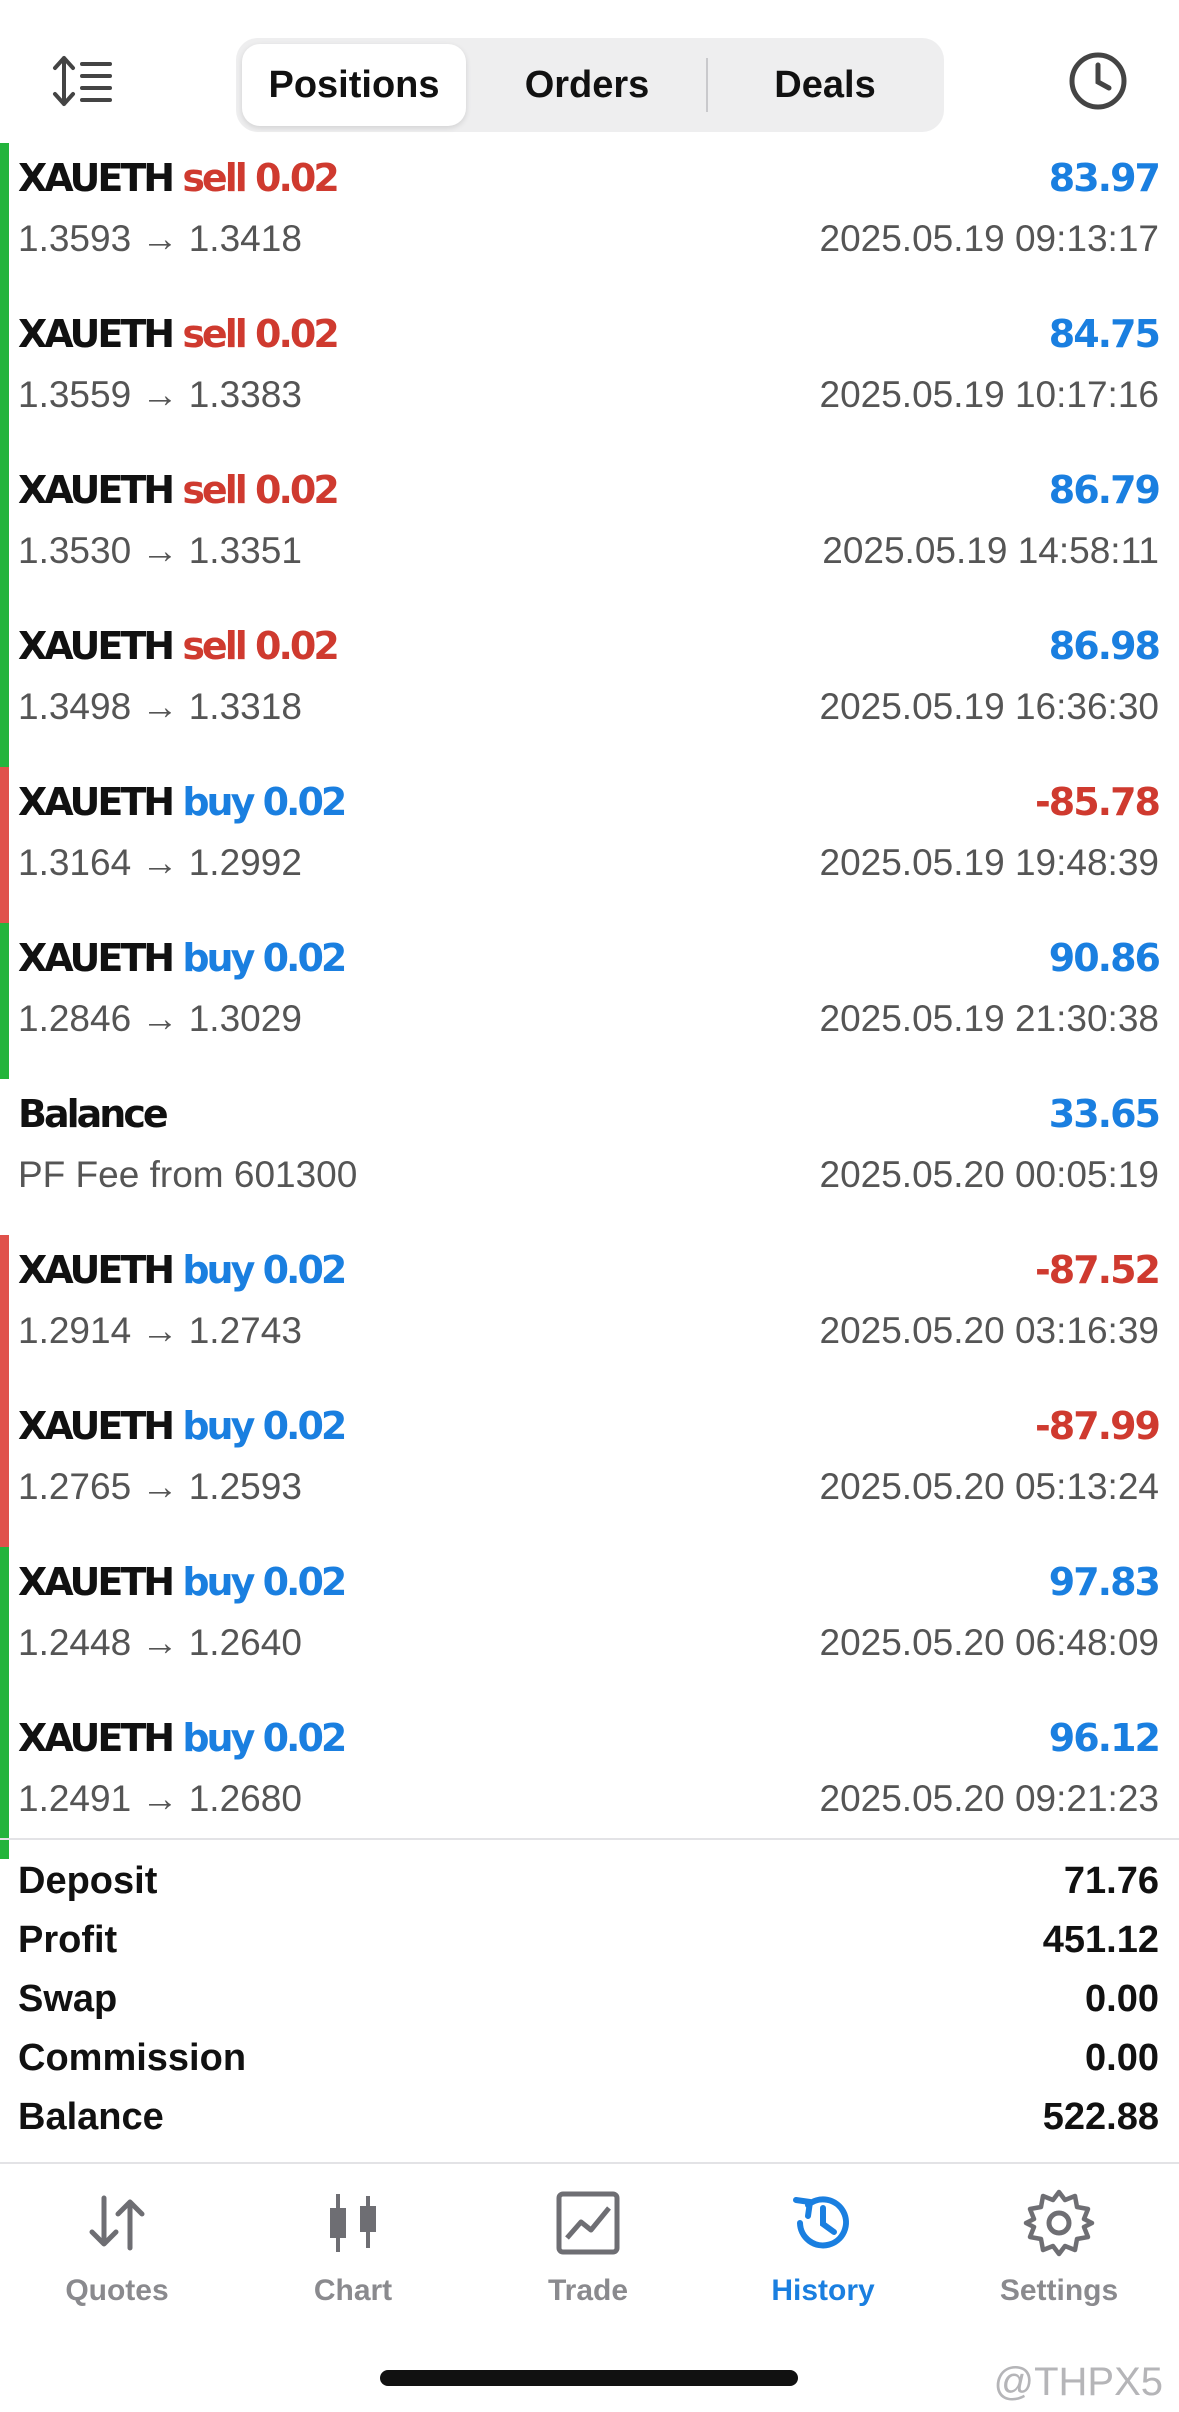 The image size is (1179, 2412). I want to click on deal-amount: -87.99, so click(1098, 1426).